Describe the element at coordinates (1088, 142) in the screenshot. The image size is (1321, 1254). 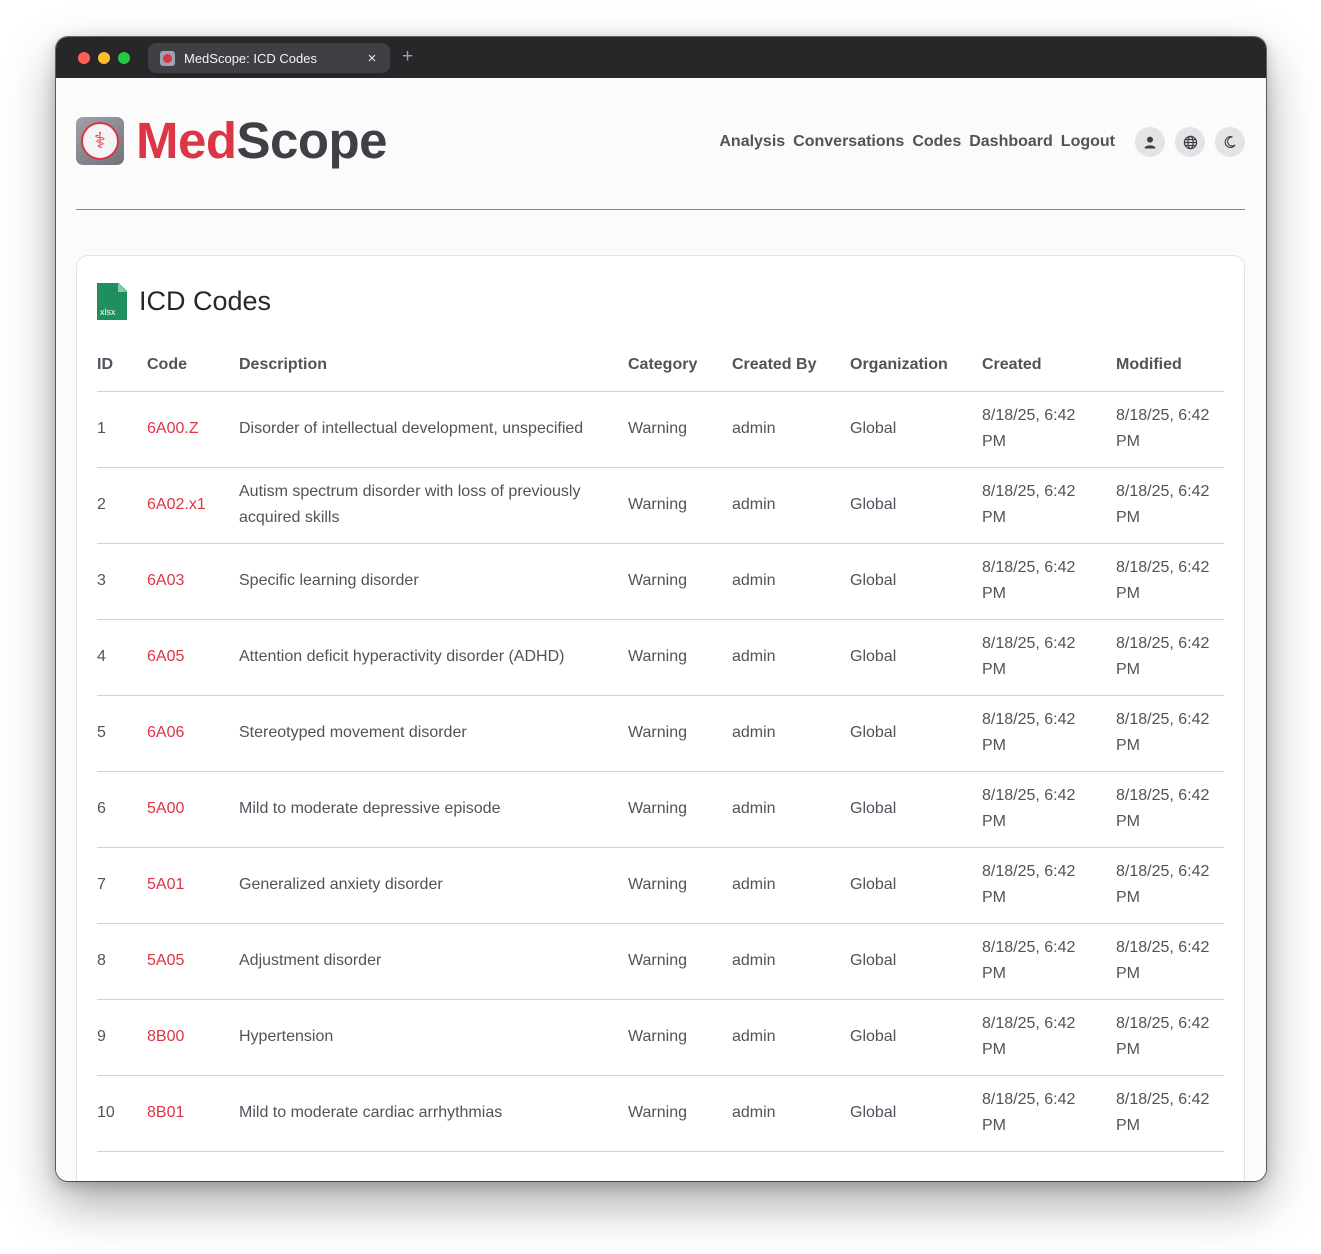
I see `nav-link-logout: Logout` at that location.